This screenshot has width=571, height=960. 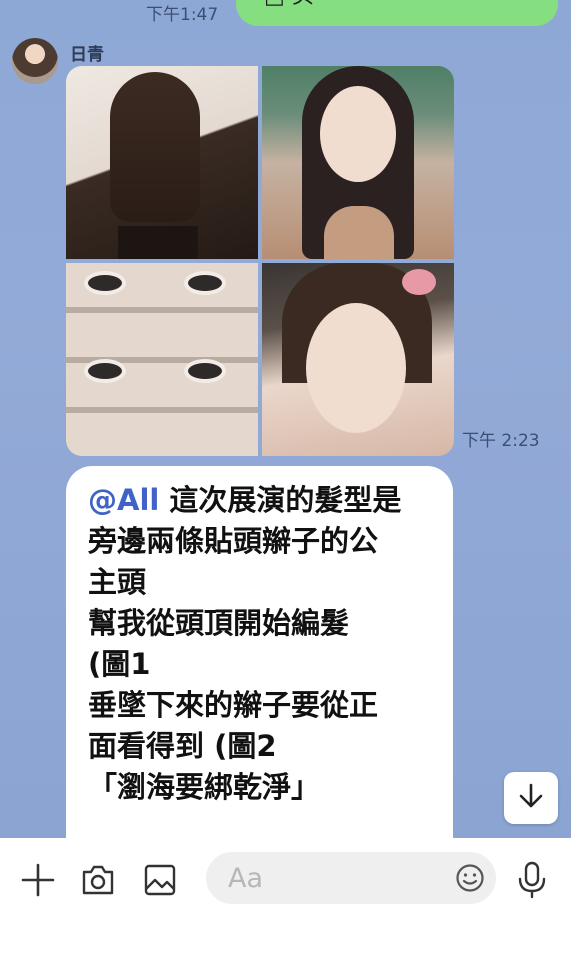 What do you see at coordinates (182, 15) in the screenshot?
I see `previous-message-time: 下午1:47` at bounding box center [182, 15].